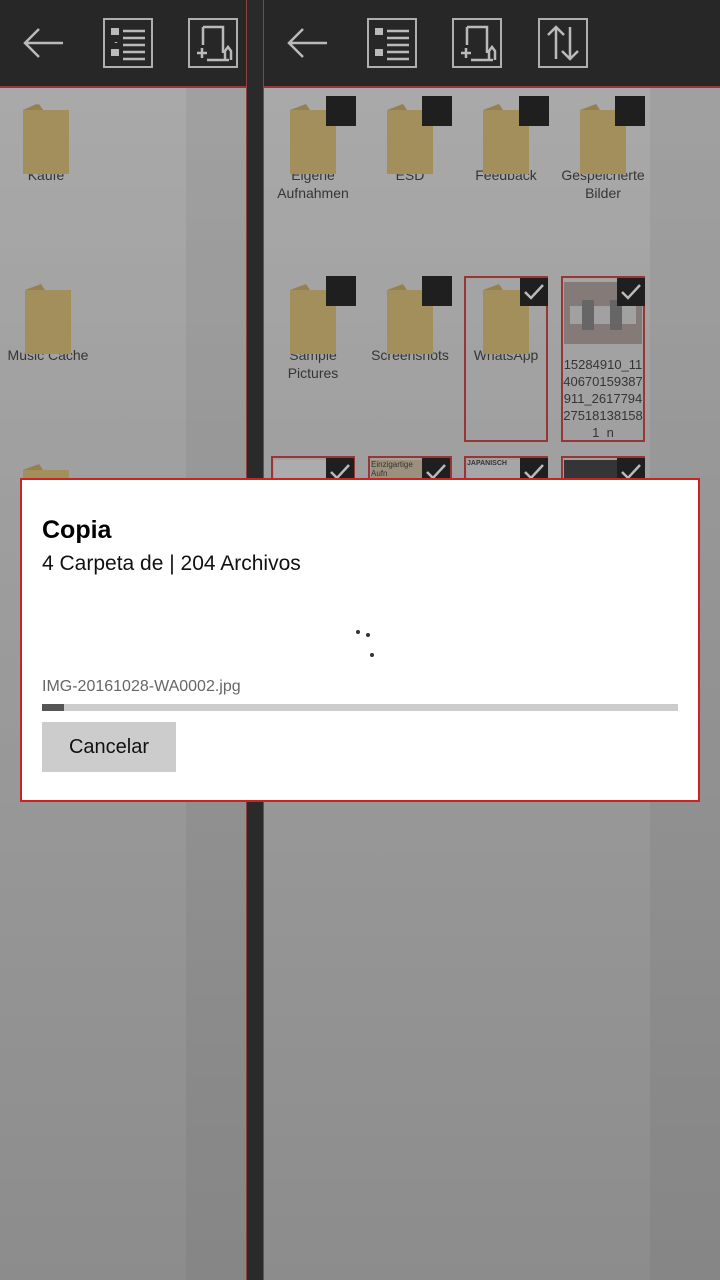 Image resolution: width=720 pixels, height=1280 pixels. I want to click on dialog-title: Copia, so click(77, 530).